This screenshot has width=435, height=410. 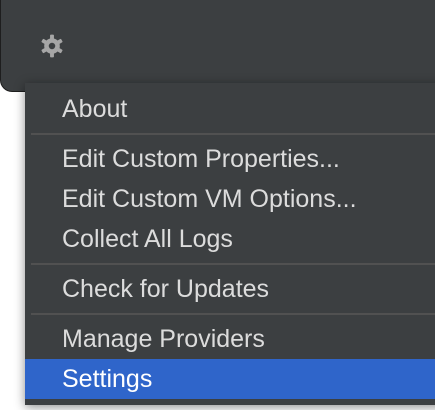 I want to click on menu-item-check-for-updates: Check for Updates, so click(x=230, y=289).